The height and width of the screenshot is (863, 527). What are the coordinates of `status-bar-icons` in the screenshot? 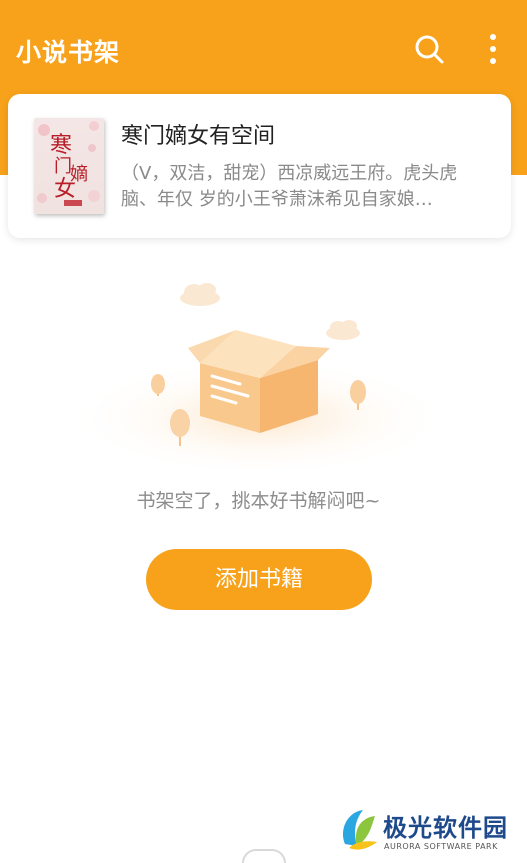 It's located at (457, 3).